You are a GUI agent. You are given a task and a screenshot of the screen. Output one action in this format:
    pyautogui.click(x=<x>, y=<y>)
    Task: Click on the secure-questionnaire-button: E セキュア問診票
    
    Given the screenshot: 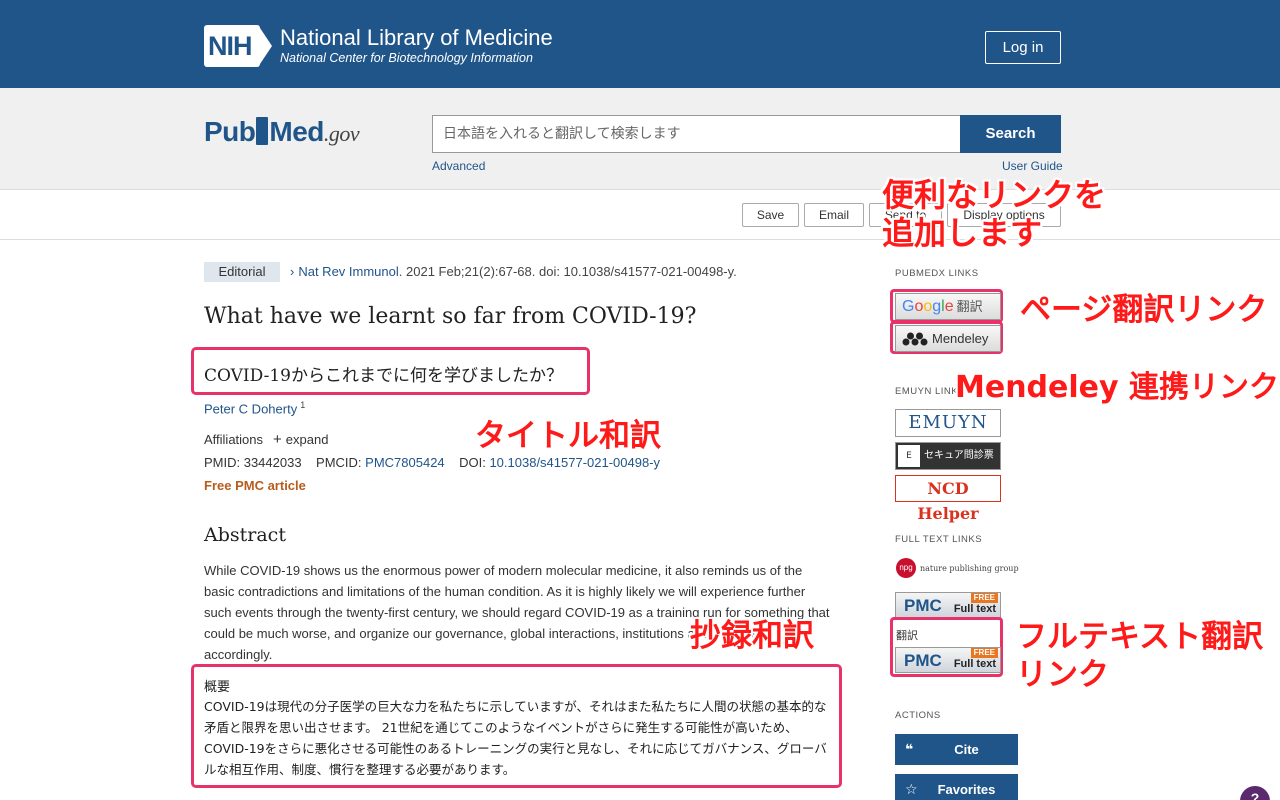 What is the action you would take?
    pyautogui.click(x=948, y=456)
    